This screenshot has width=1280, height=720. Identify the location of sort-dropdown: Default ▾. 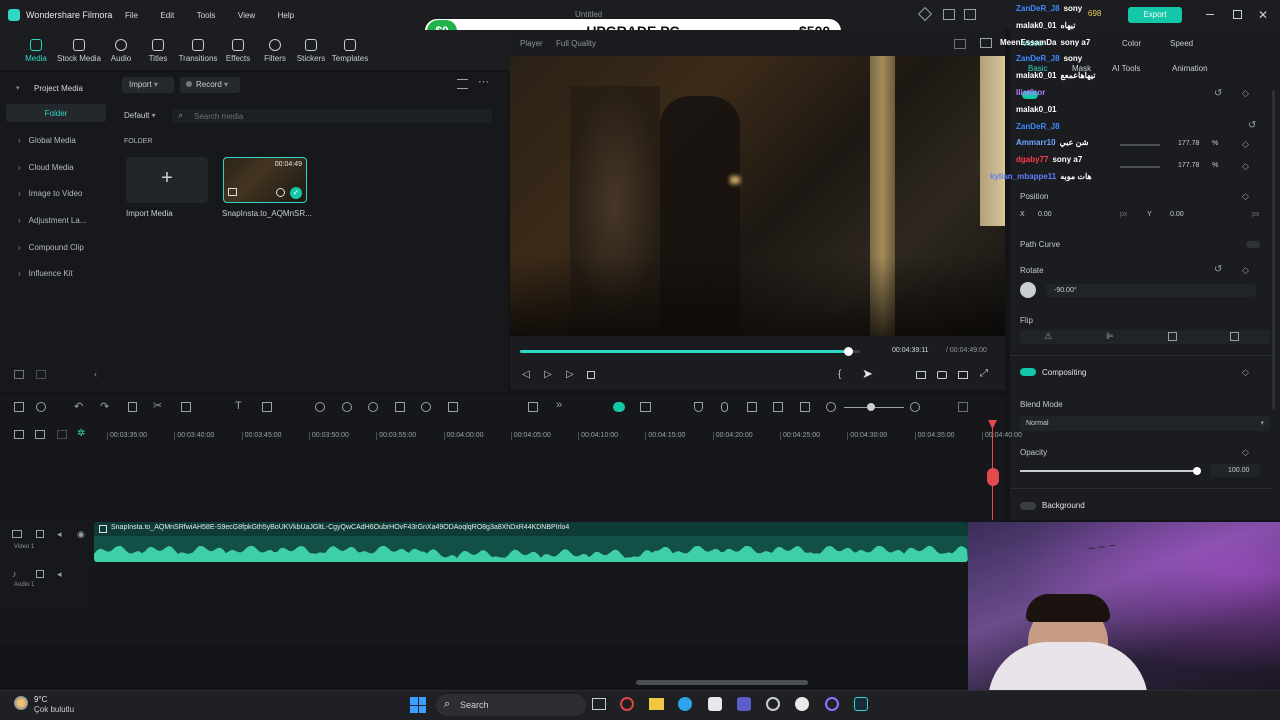
(140, 115).